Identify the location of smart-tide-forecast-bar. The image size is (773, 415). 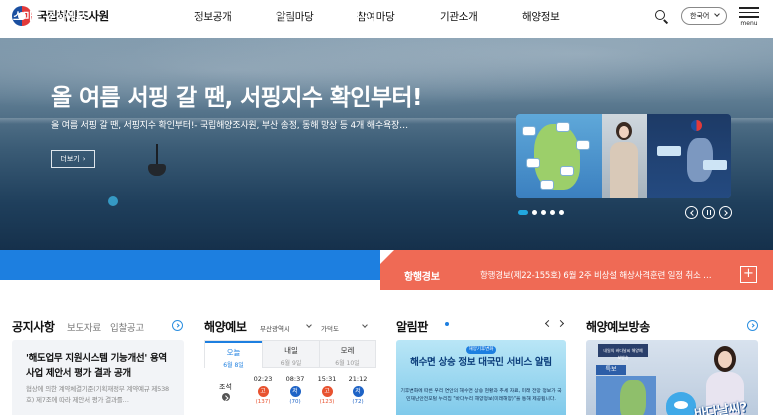
(190, 265).